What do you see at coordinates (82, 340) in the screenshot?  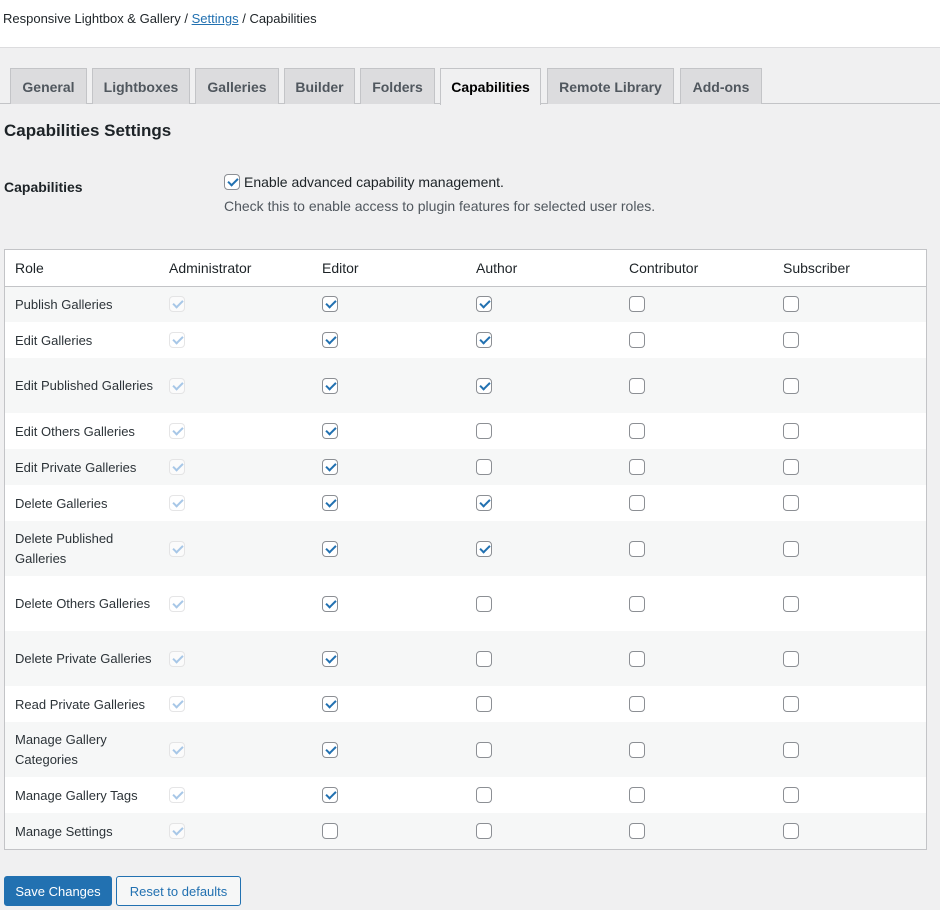 I see `capability-label: Edit Galleries` at bounding box center [82, 340].